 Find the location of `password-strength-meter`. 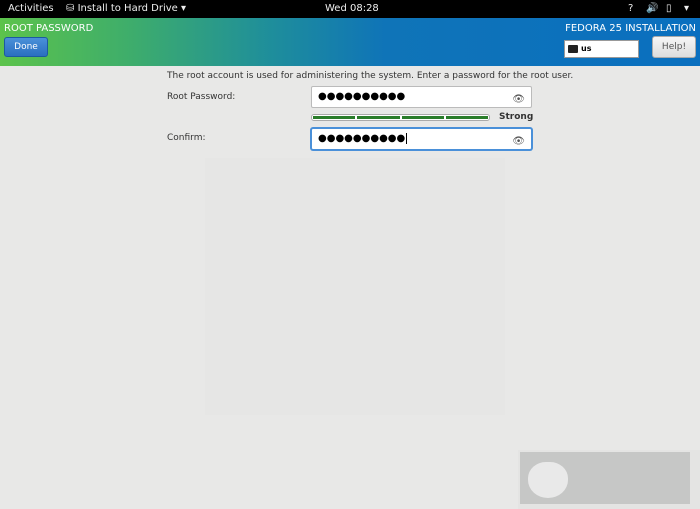

password-strength-meter is located at coordinates (400, 117).